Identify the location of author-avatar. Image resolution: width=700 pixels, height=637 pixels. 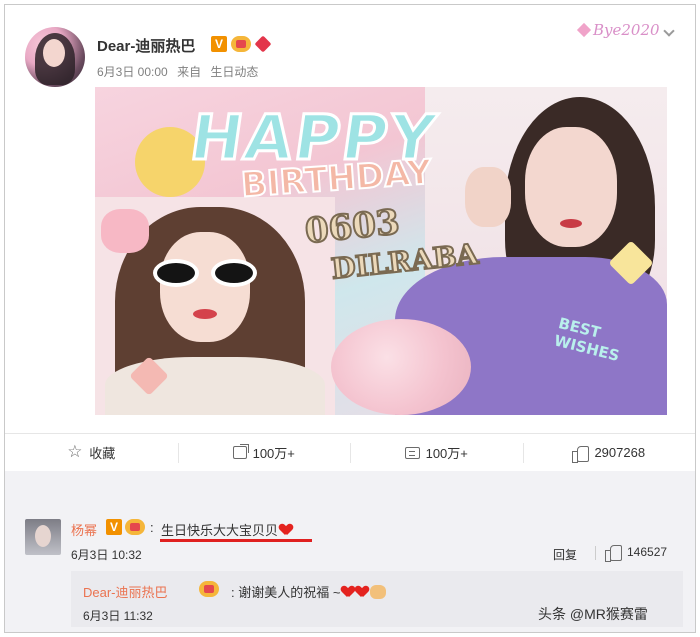
(55, 57).